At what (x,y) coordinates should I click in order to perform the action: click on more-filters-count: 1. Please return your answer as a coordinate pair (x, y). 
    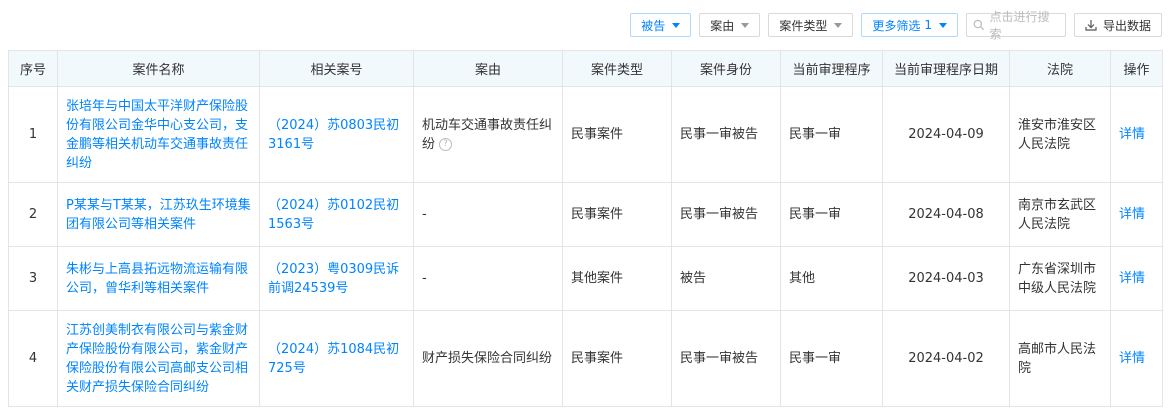
    Looking at the image, I should click on (928, 25).